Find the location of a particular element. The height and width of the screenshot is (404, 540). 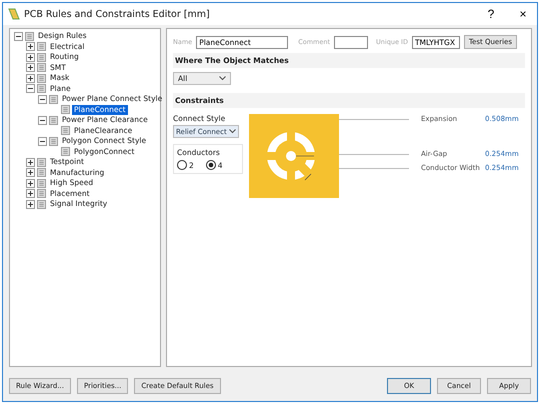

window-title: PCB Rules and Constraints Editor [mm] is located at coordinates (117, 14).